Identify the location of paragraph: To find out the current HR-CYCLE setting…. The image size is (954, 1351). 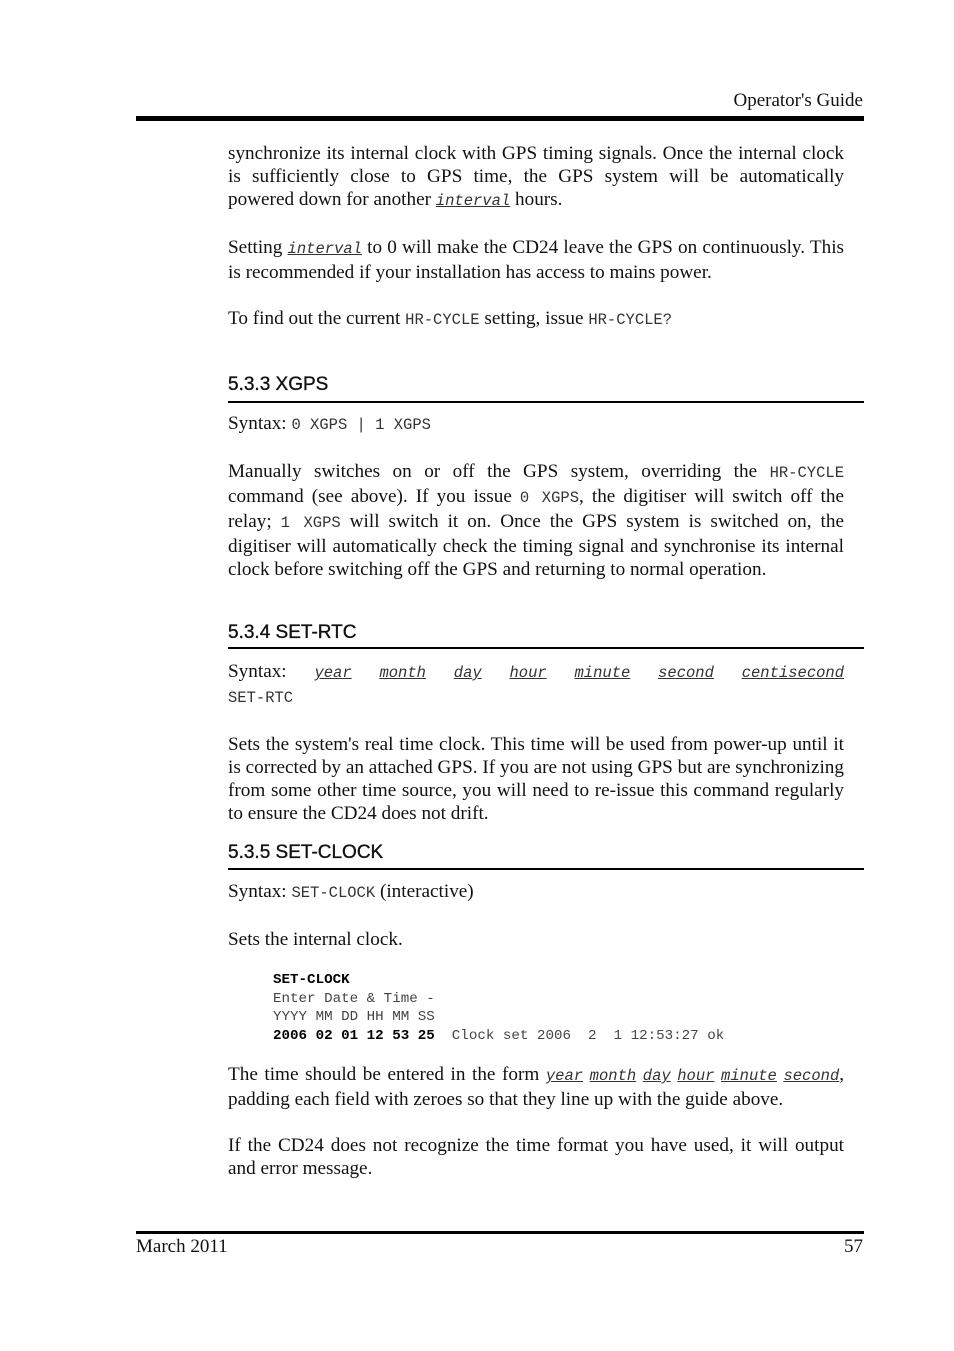
(450, 318).